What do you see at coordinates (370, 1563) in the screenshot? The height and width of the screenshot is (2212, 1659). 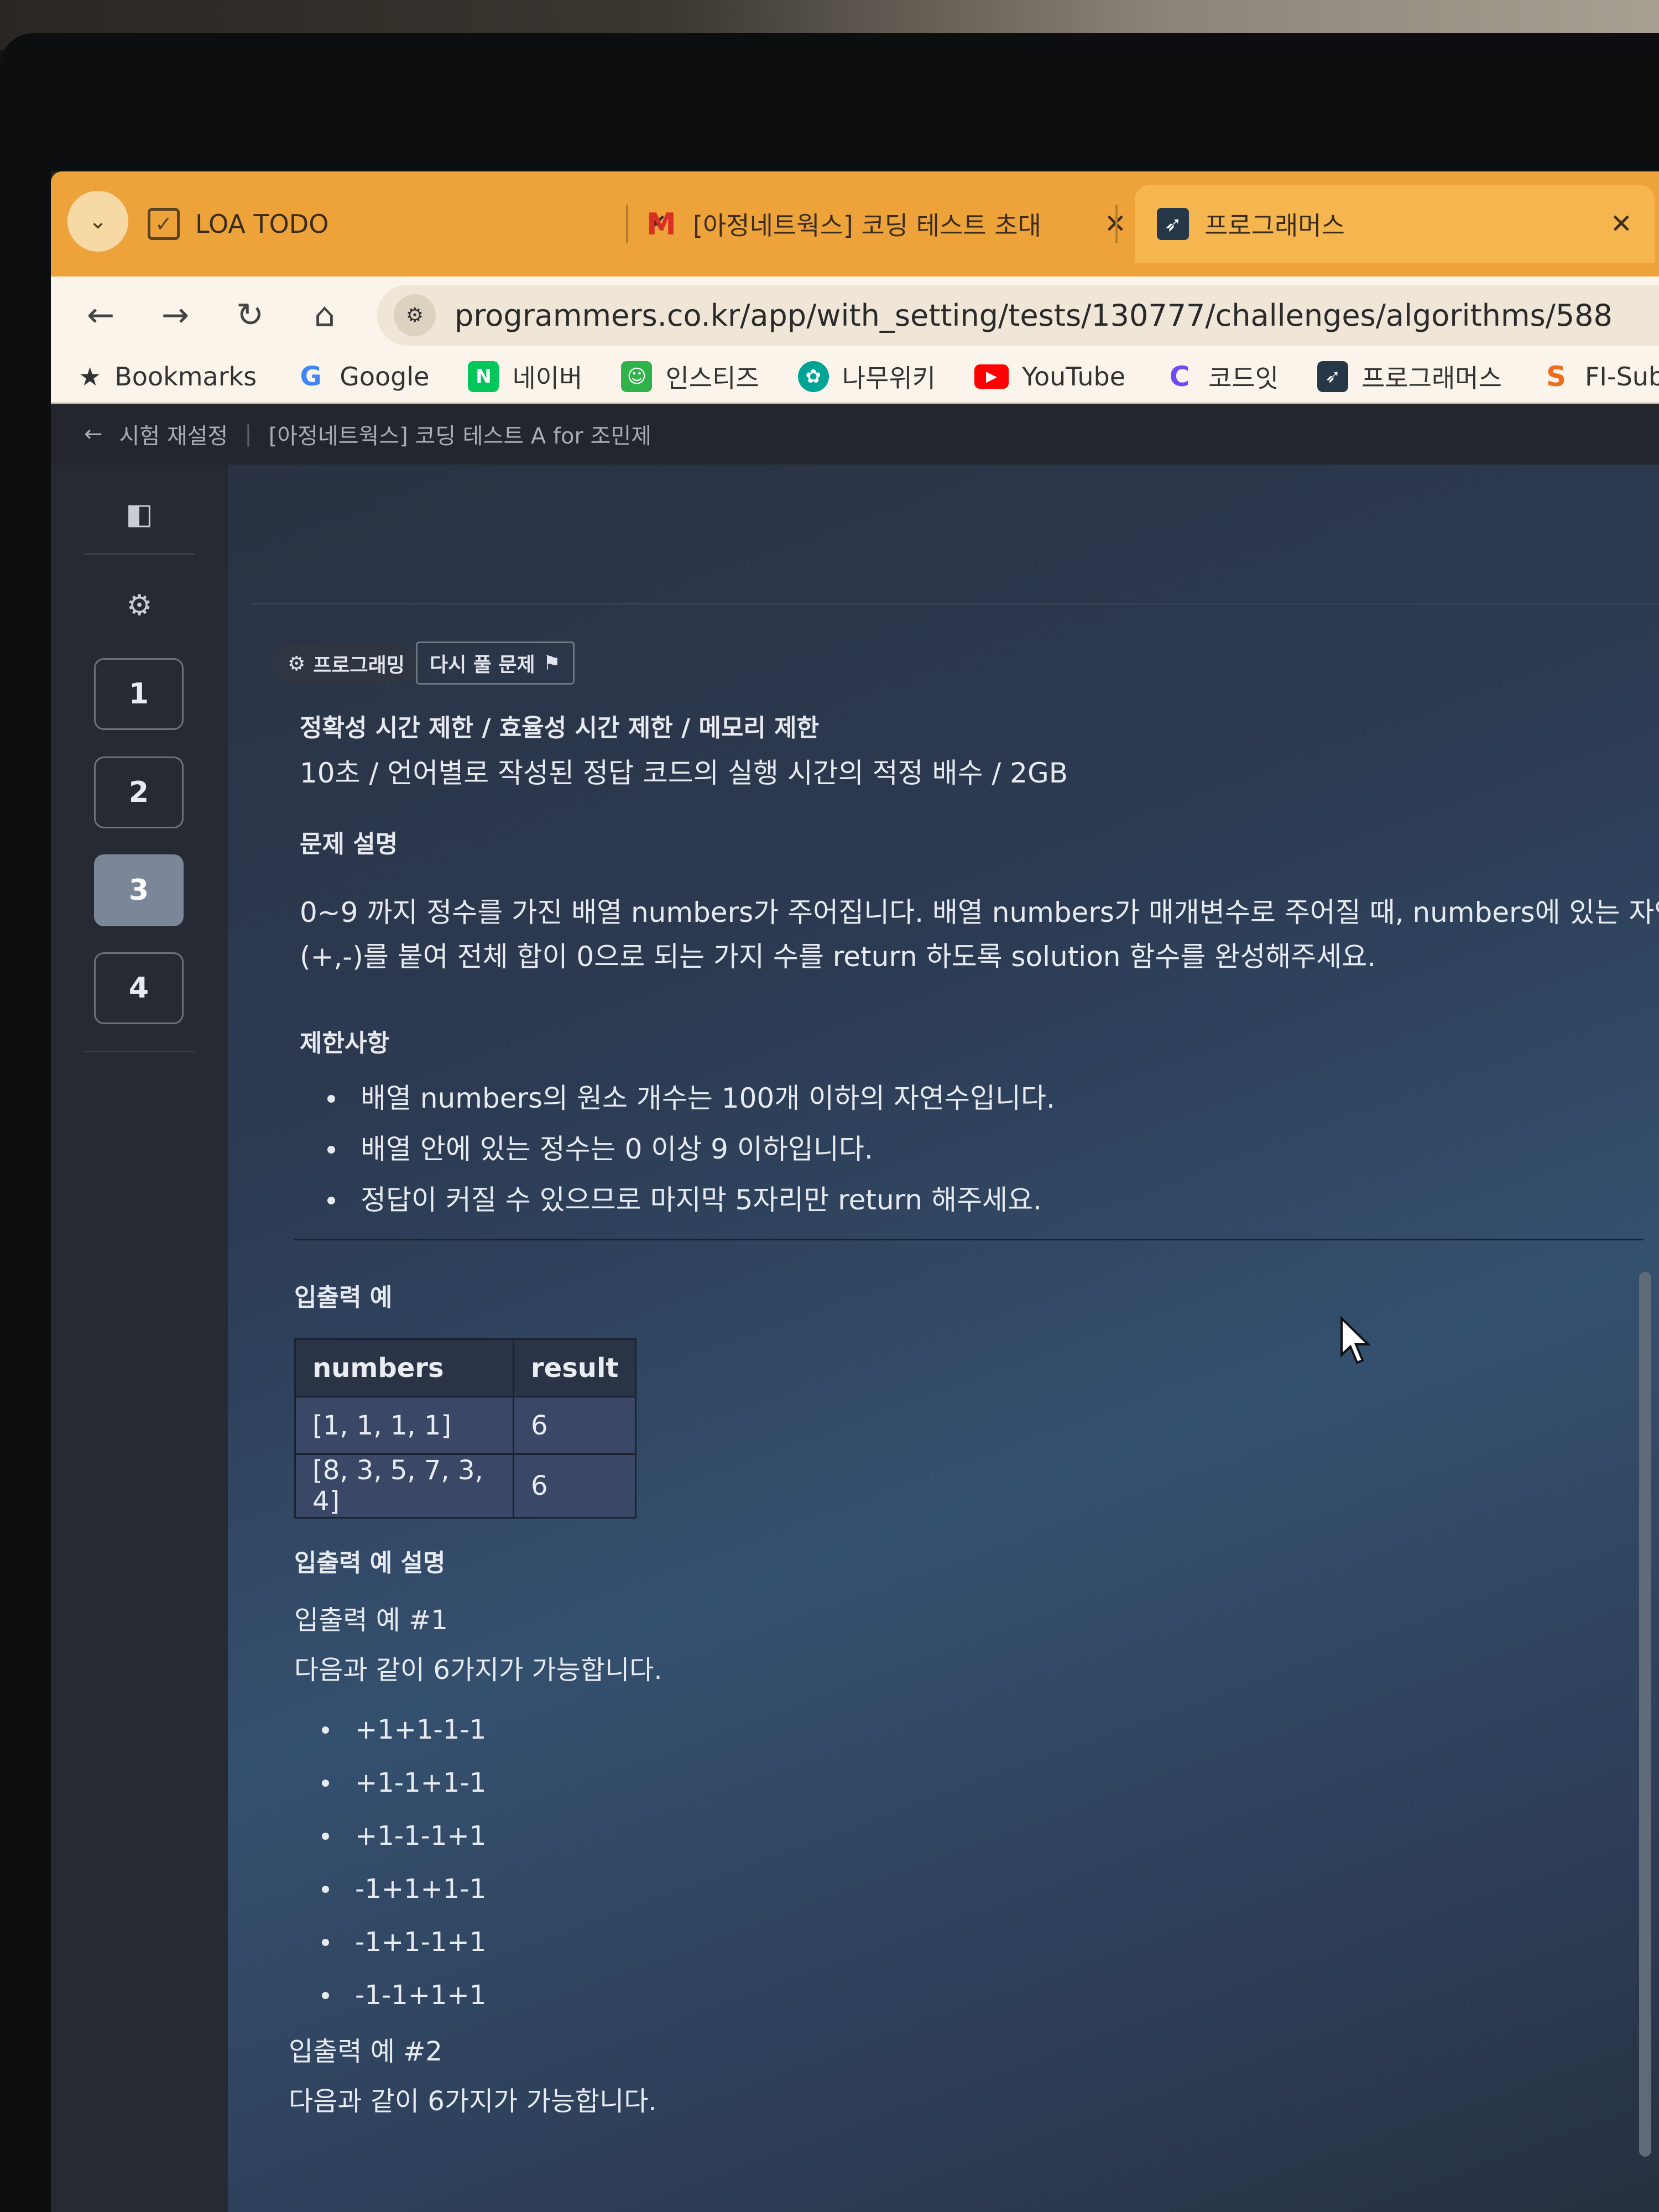 I see `io-explanation-header: 입출력 예 설명` at bounding box center [370, 1563].